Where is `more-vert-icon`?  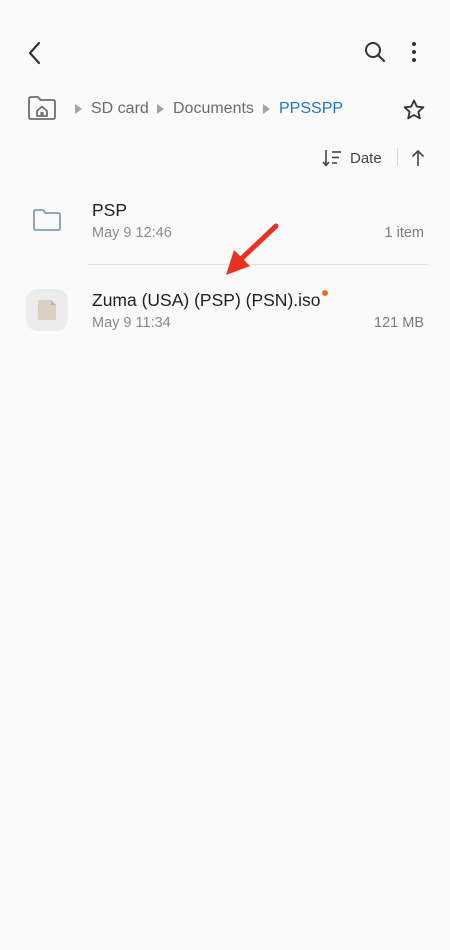 more-vert-icon is located at coordinates (414, 52).